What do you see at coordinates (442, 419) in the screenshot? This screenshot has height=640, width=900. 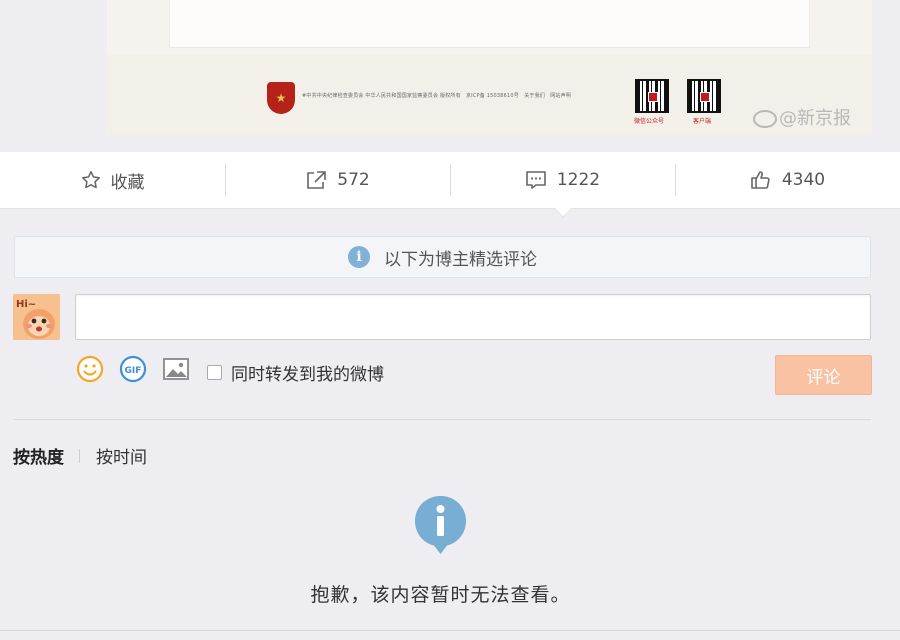 I see `divider` at bounding box center [442, 419].